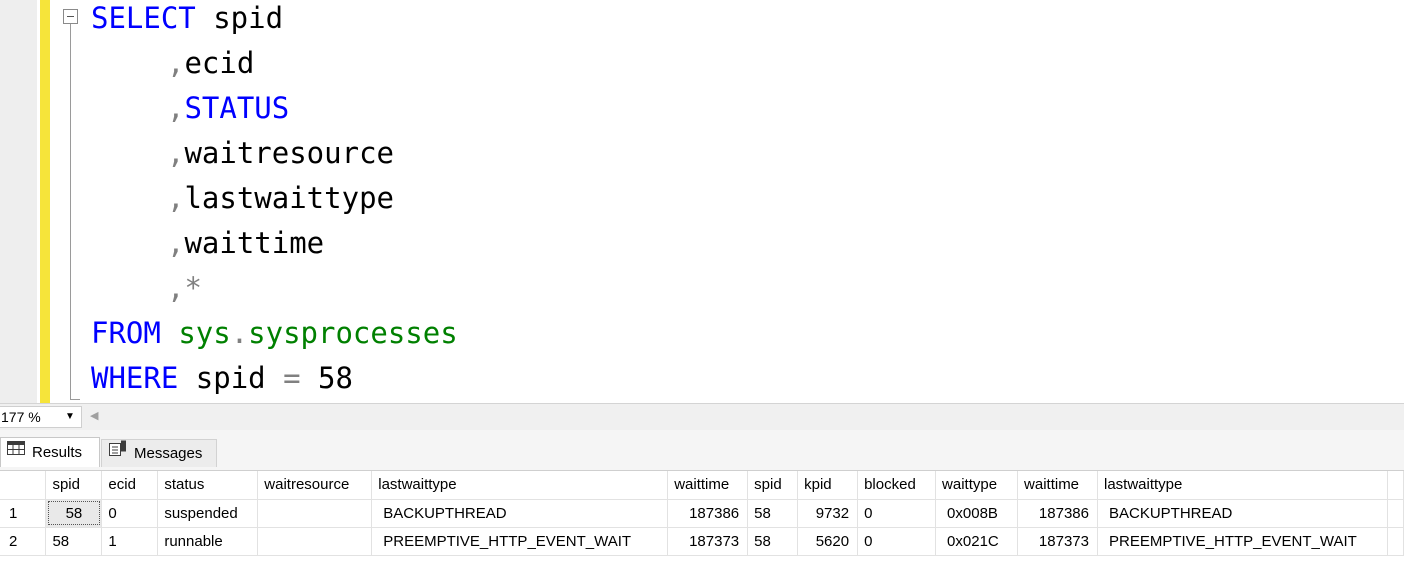  Describe the element at coordinates (23, 485) in the screenshot. I see `row-header-corner` at that location.